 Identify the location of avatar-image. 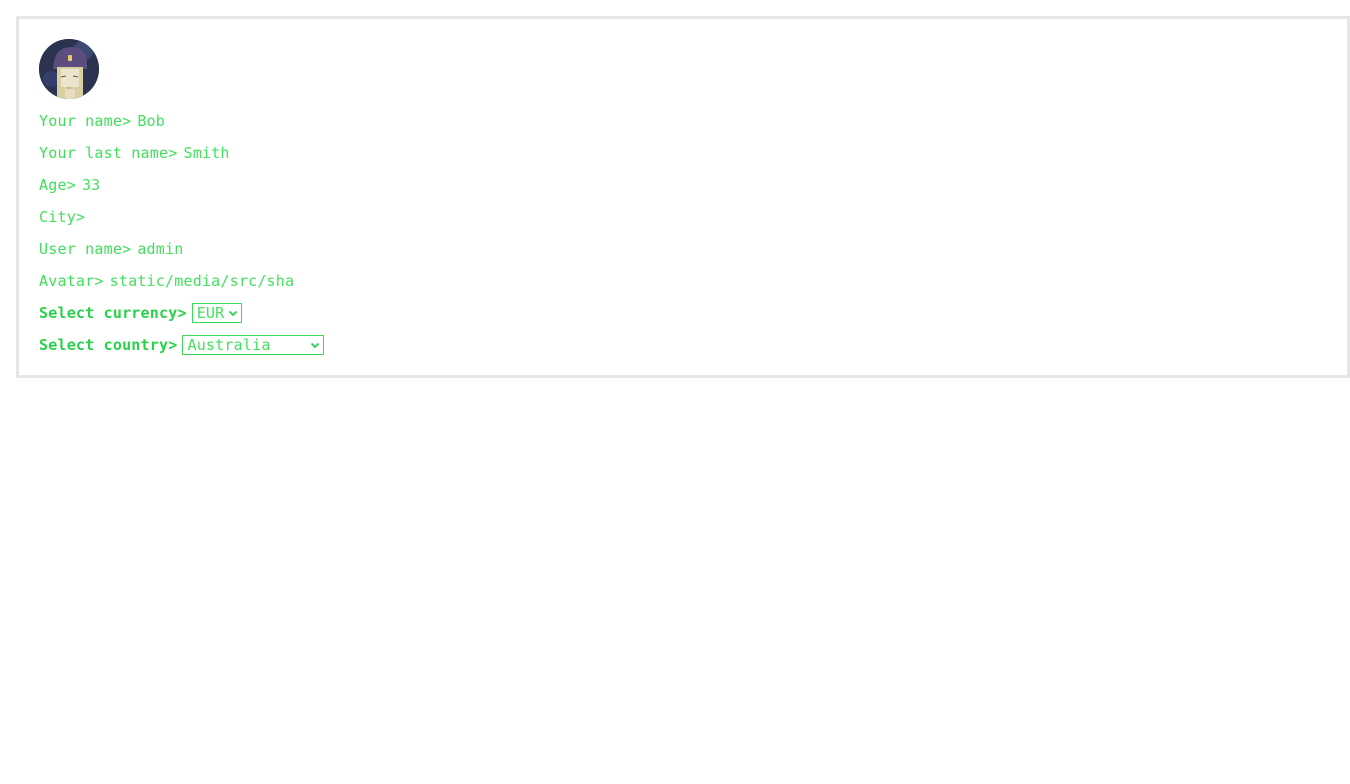
(69, 69).